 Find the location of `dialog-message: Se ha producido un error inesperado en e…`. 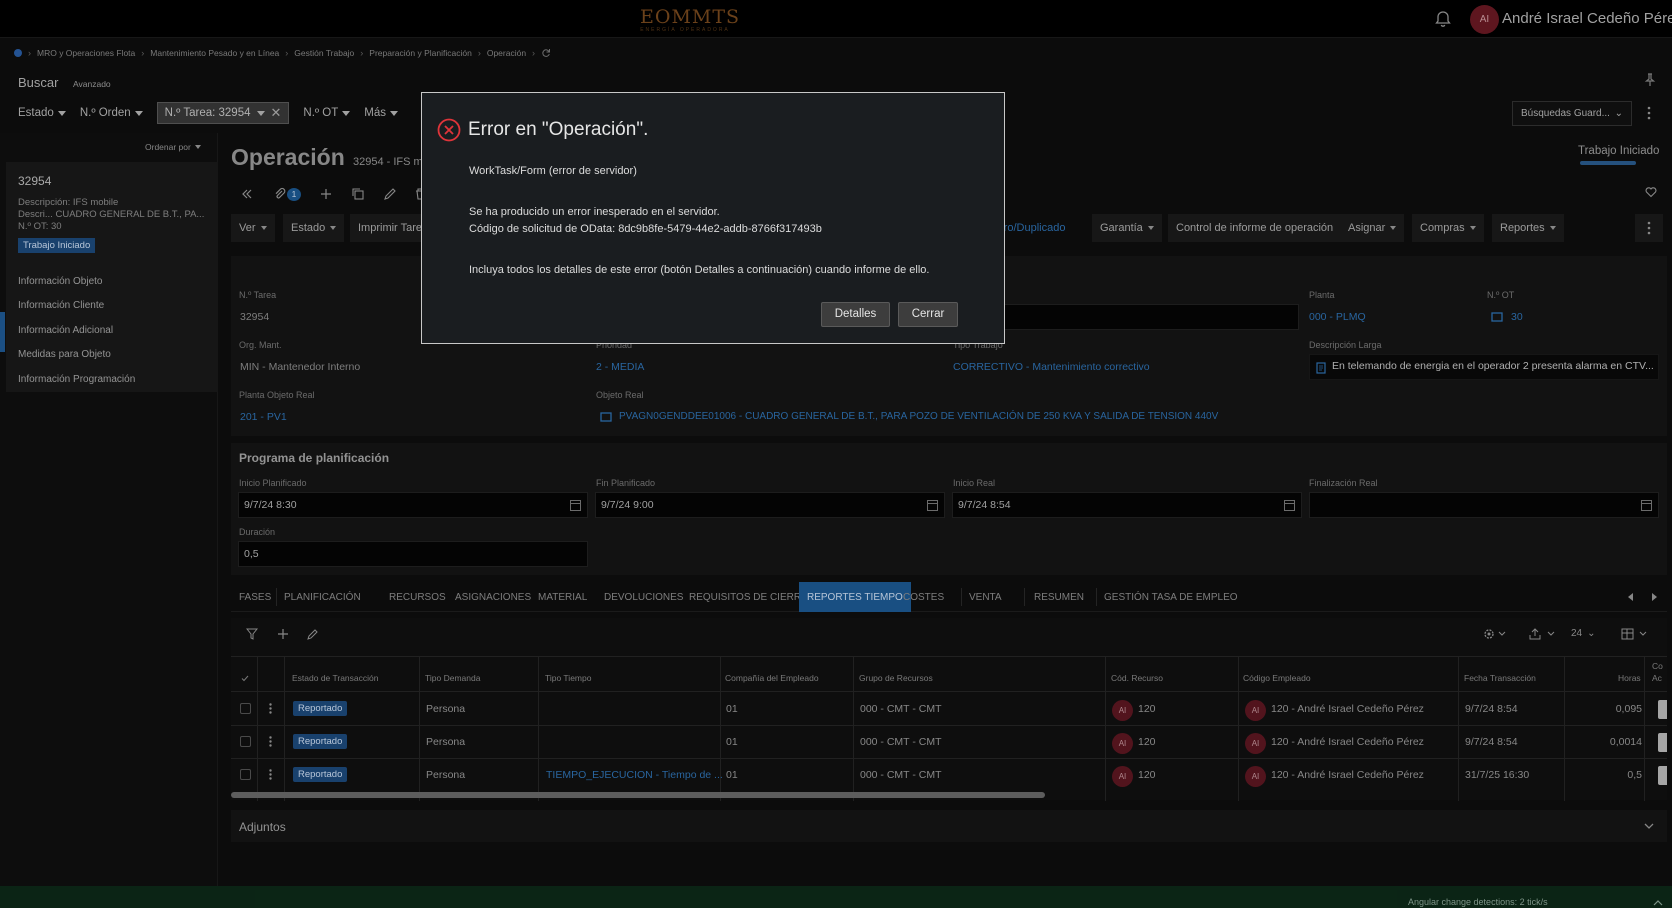

dialog-message: Se ha producido un error inesperado en e… is located at coordinates (594, 212).